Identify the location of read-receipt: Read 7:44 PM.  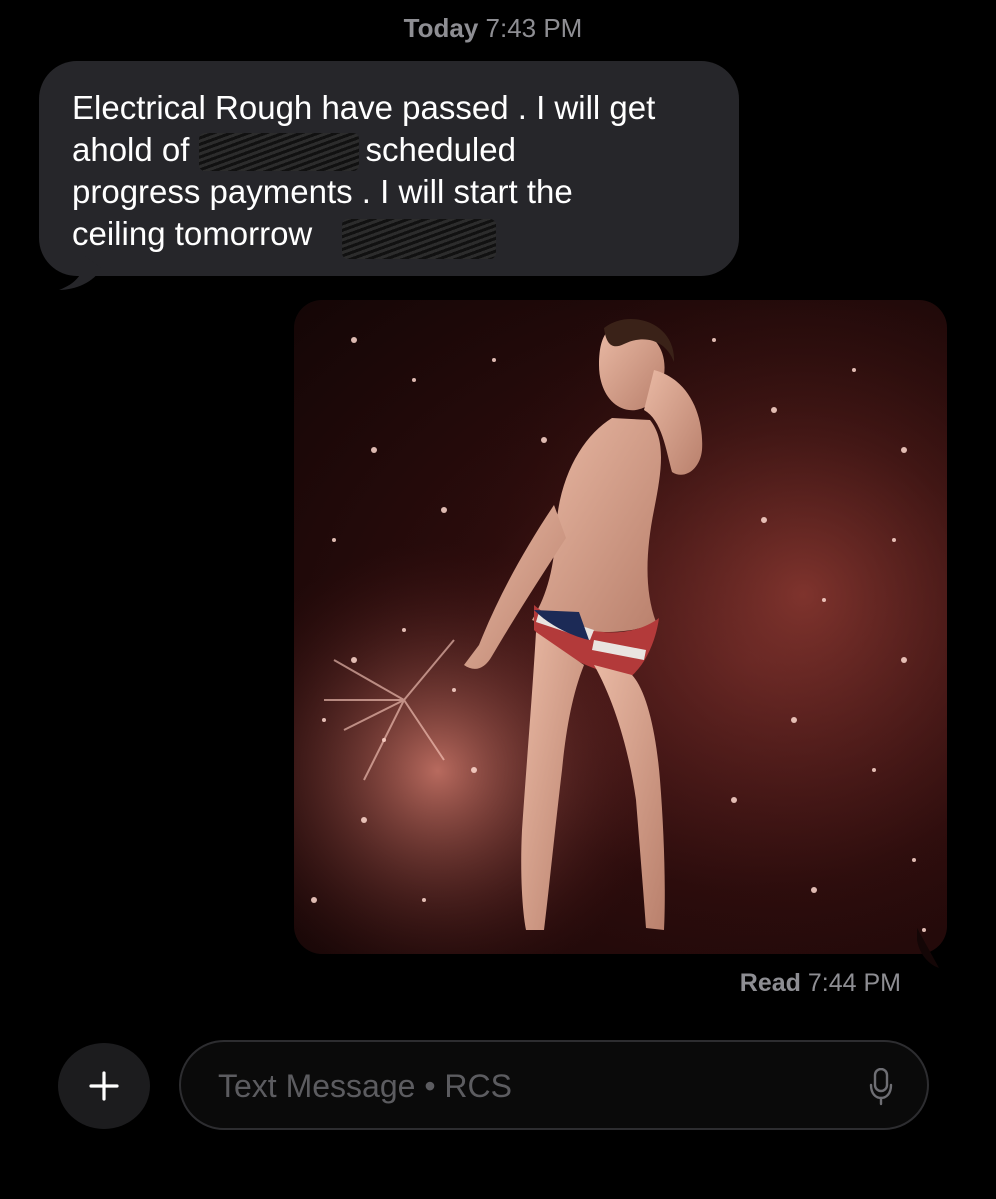
(820, 983).